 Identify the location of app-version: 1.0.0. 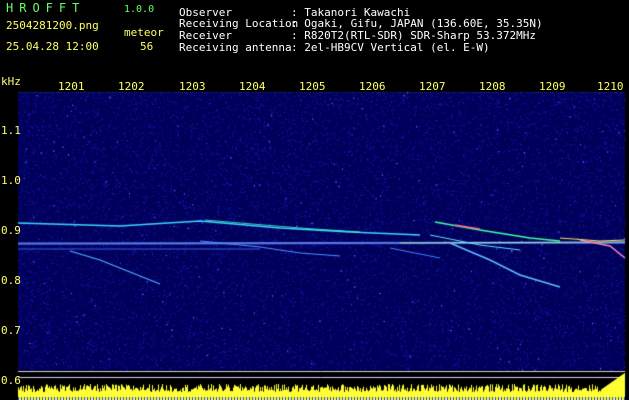
(139, 9).